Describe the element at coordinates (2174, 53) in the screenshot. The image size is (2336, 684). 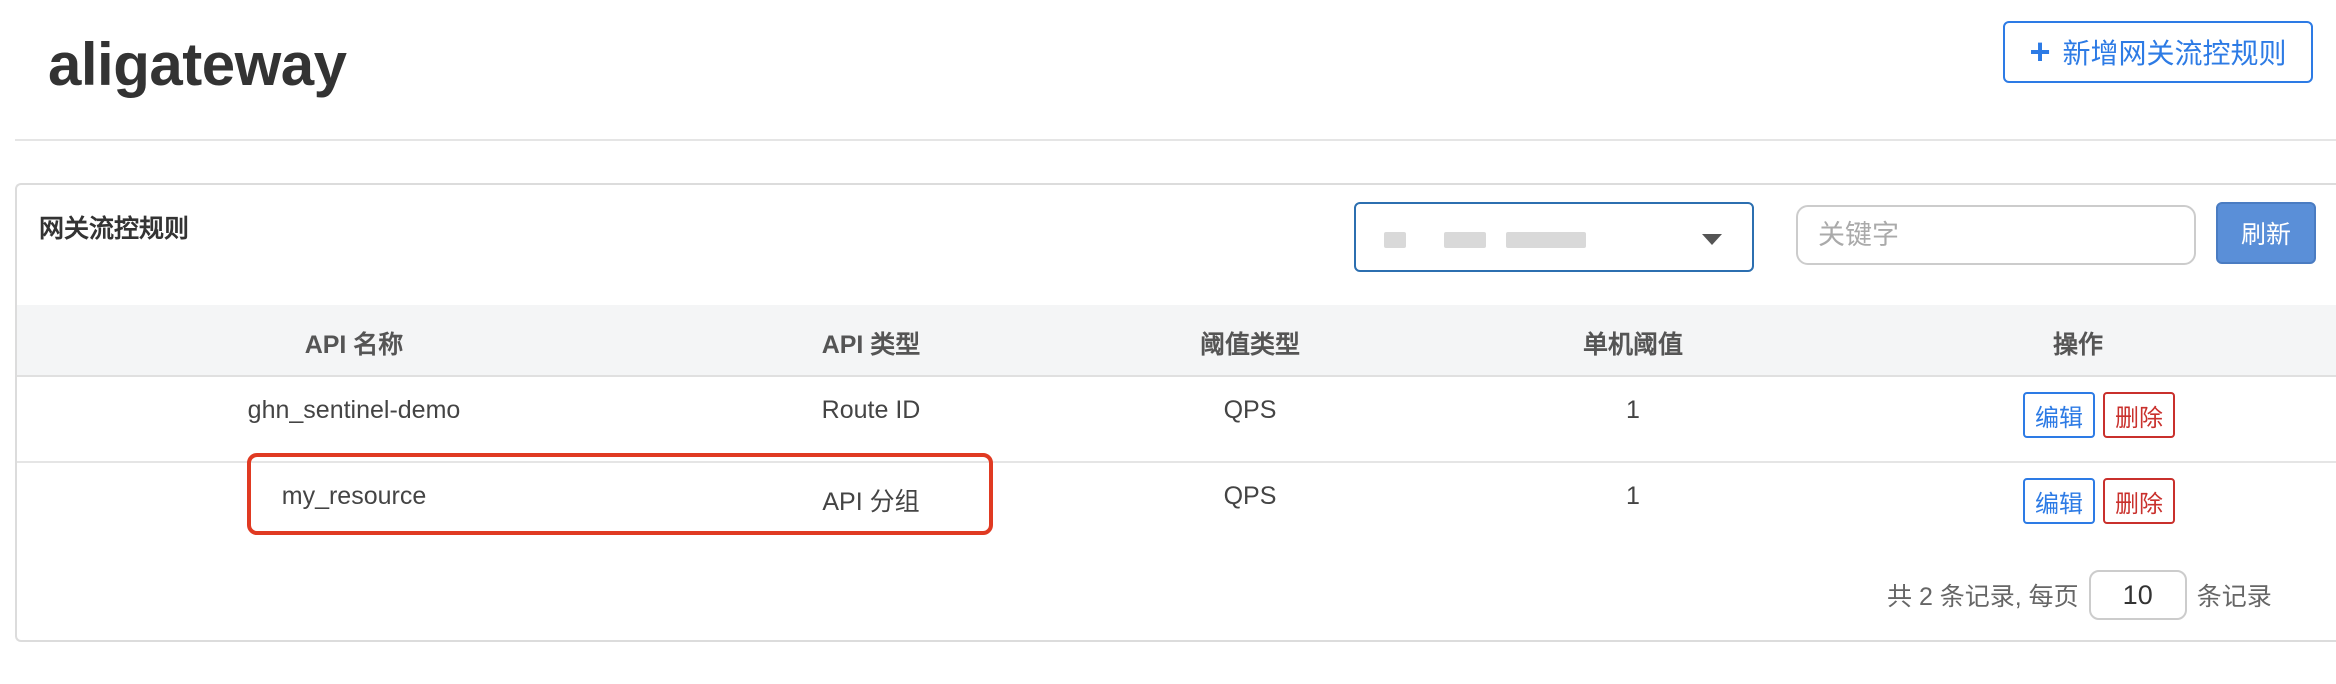
I see `add-button-label: 新增网关流控规则` at that location.